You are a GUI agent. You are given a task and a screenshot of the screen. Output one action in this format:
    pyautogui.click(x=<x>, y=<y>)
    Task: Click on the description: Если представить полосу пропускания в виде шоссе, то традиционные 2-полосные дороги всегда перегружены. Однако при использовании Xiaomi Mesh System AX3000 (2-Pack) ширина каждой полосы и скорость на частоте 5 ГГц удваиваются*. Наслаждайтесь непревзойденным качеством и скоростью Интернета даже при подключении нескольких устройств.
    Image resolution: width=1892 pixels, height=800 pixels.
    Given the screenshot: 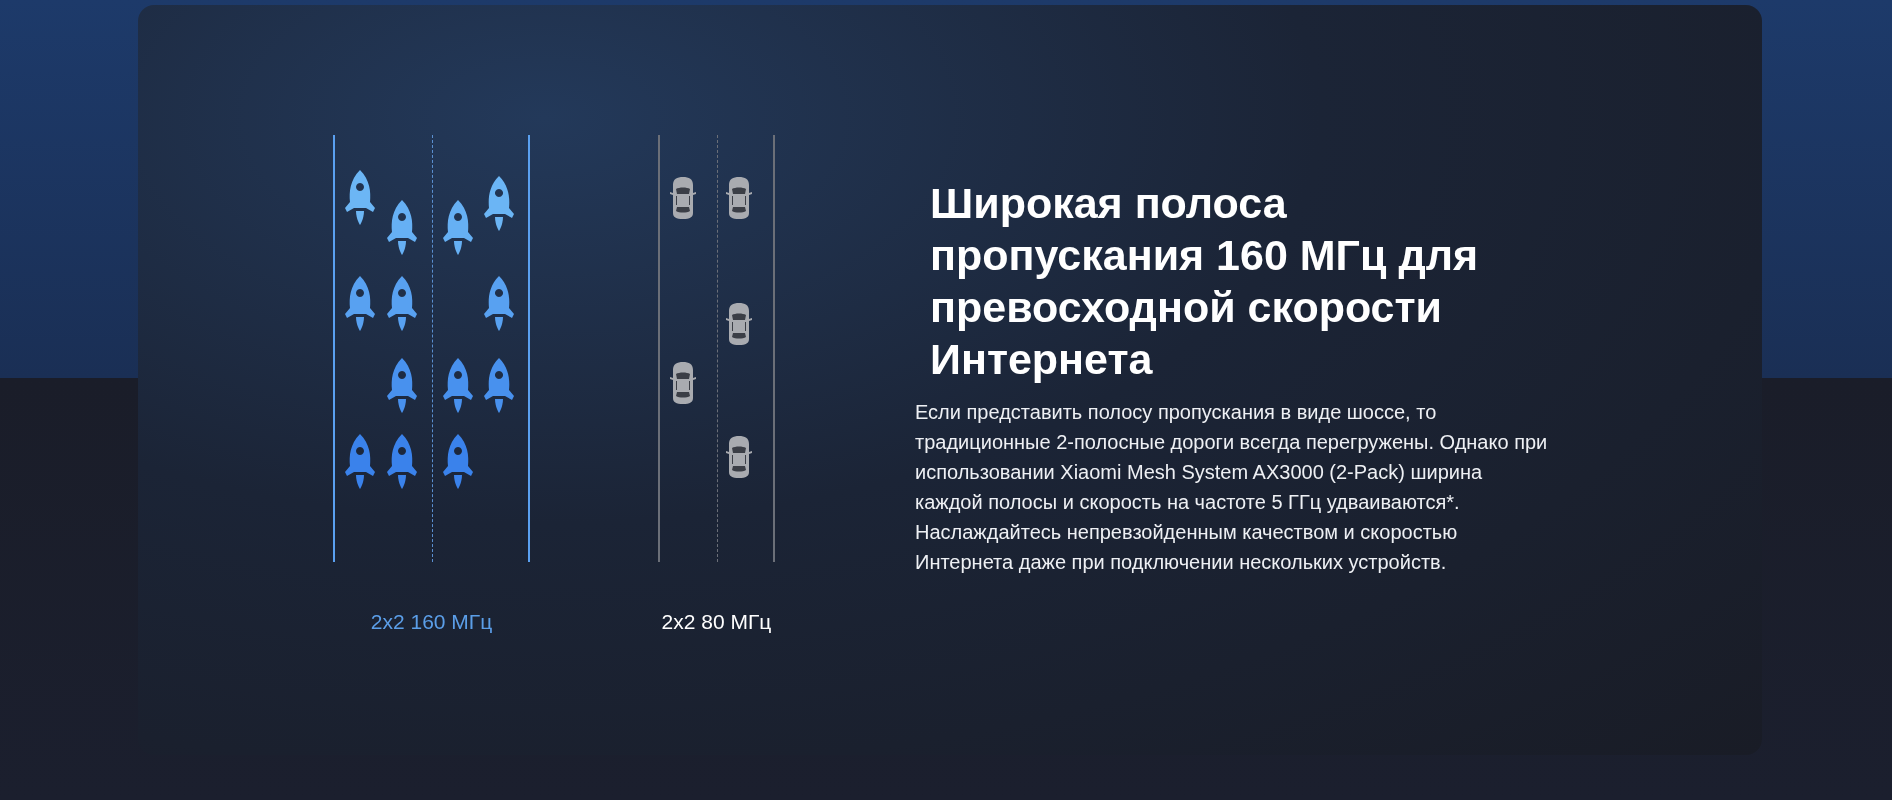 What is the action you would take?
    pyautogui.click(x=1232, y=487)
    